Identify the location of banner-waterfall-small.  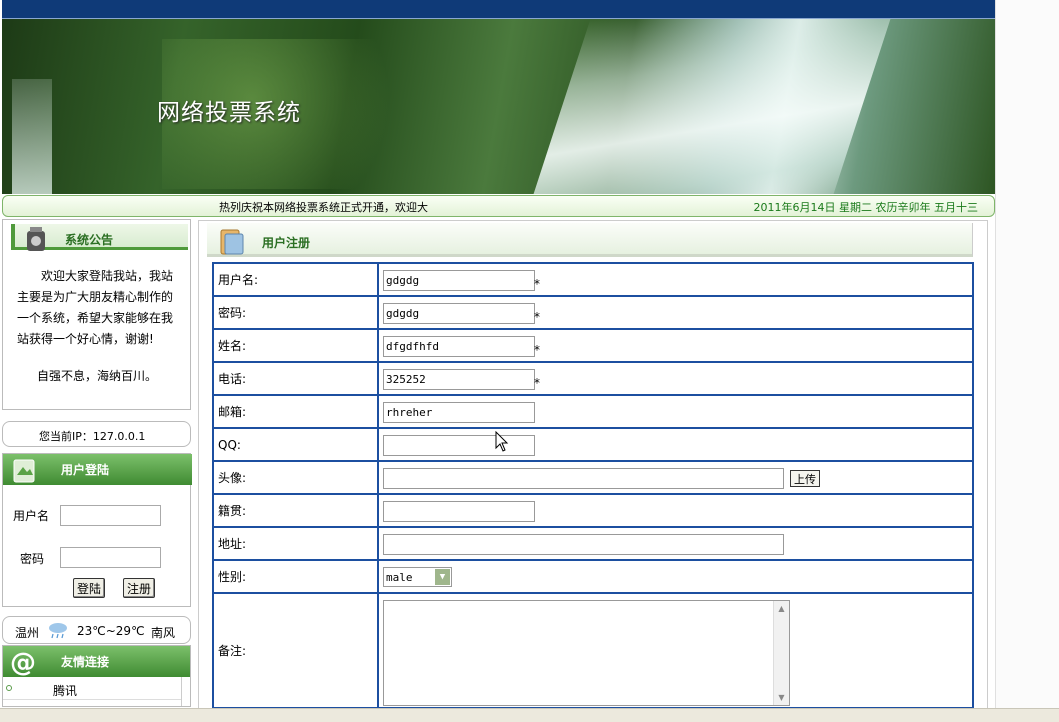
(32, 136).